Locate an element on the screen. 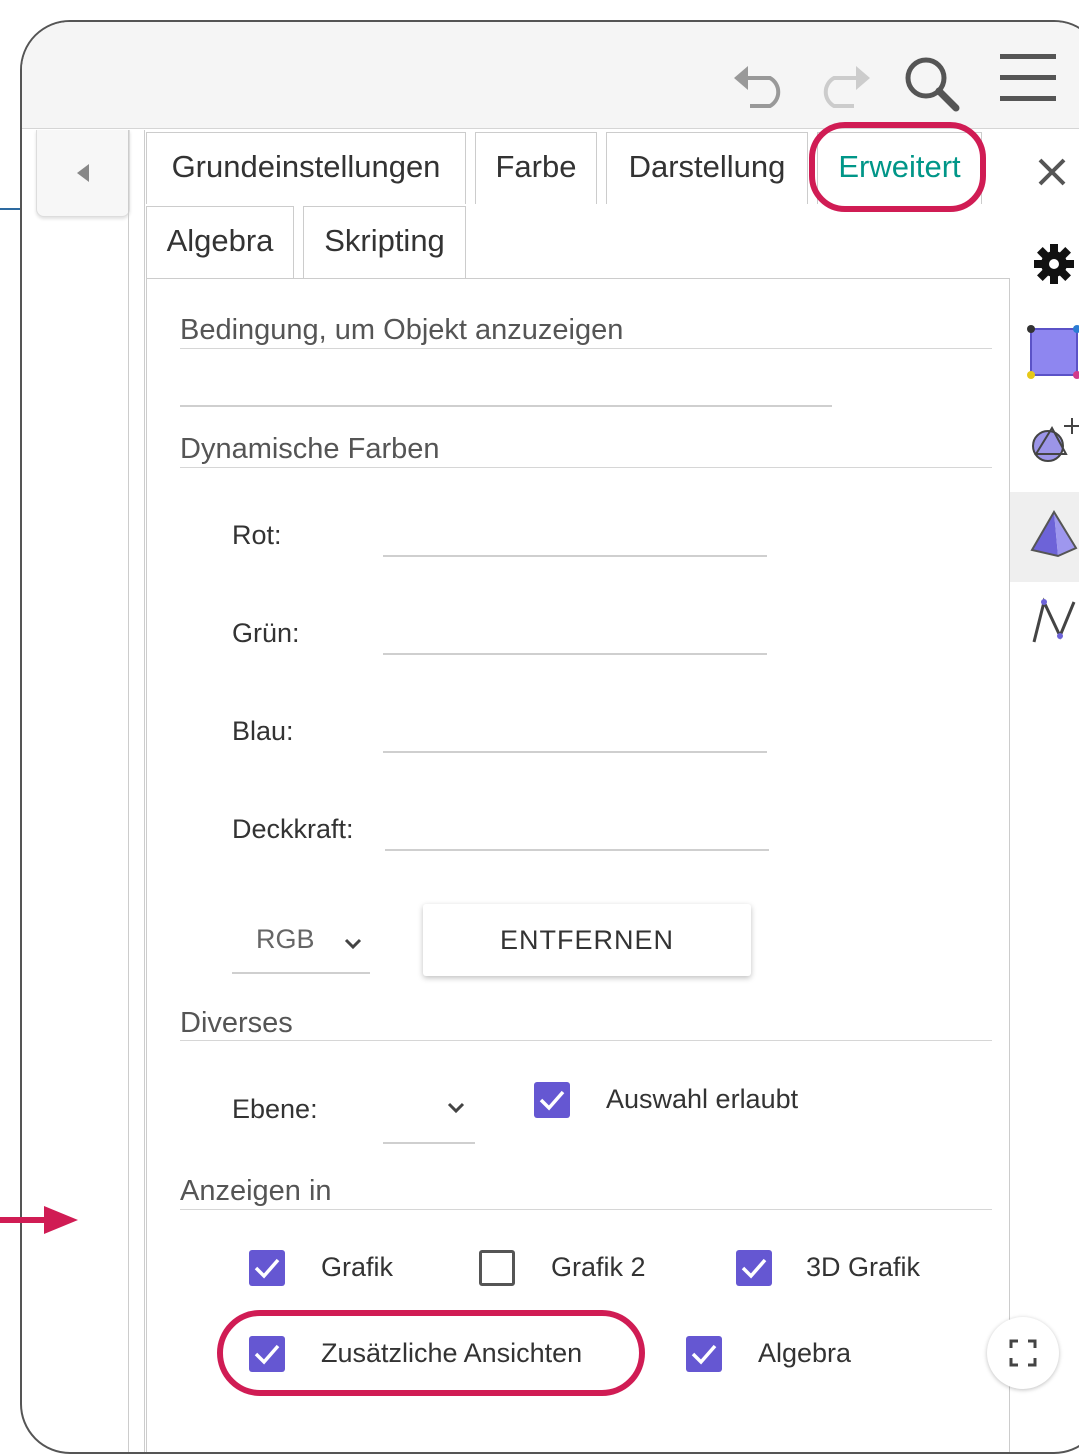  section-title-show-in: Anzeigen in is located at coordinates (256, 1191).